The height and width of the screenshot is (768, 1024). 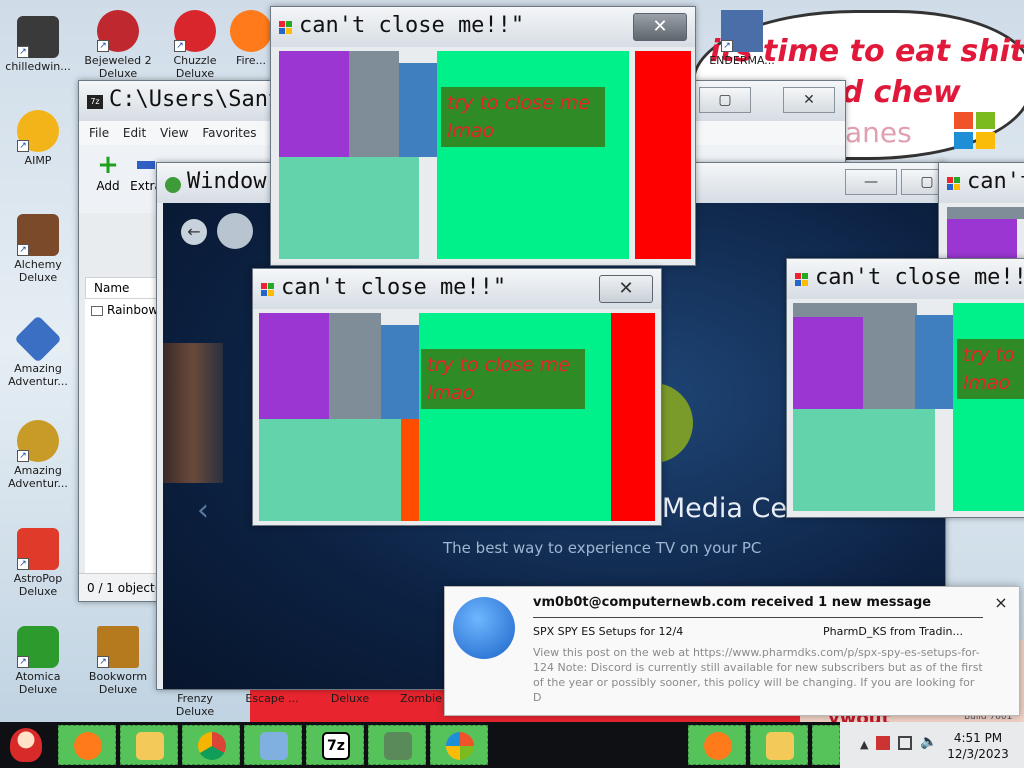 What do you see at coordinates (134, 133) in the screenshot?
I see `menu-edit: Edit` at bounding box center [134, 133].